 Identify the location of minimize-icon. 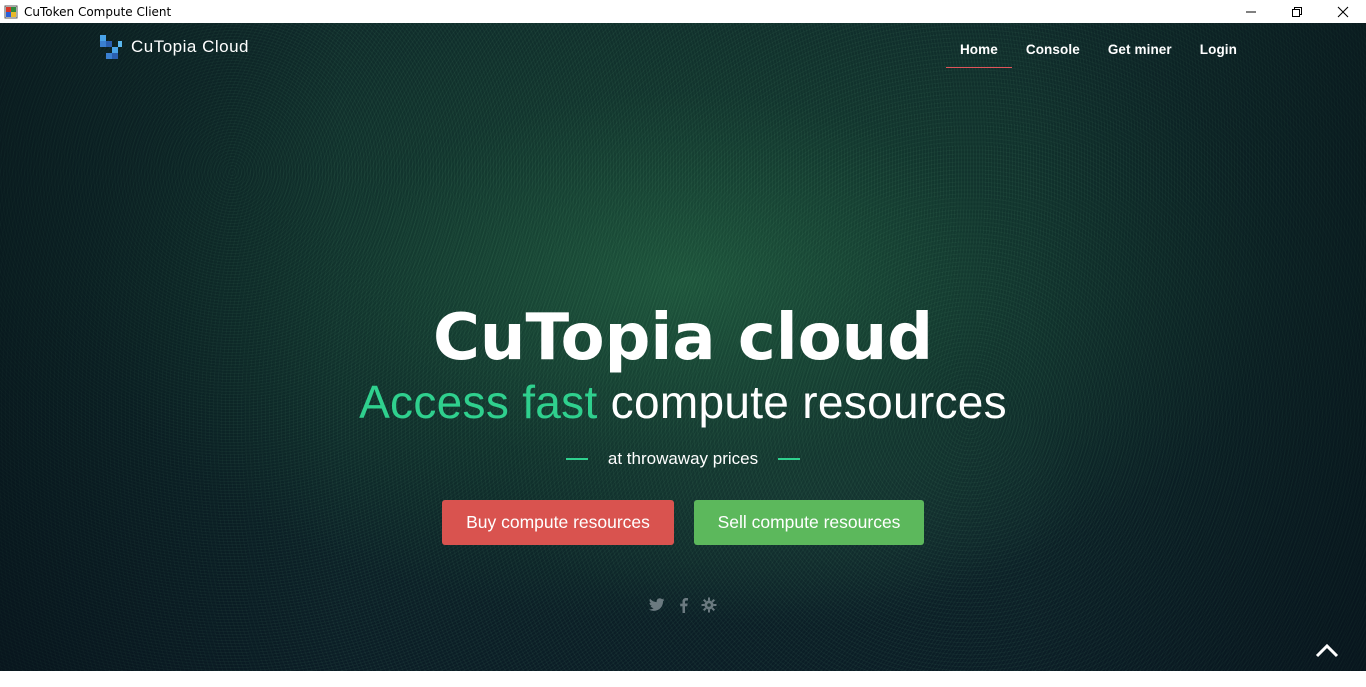
(1251, 11).